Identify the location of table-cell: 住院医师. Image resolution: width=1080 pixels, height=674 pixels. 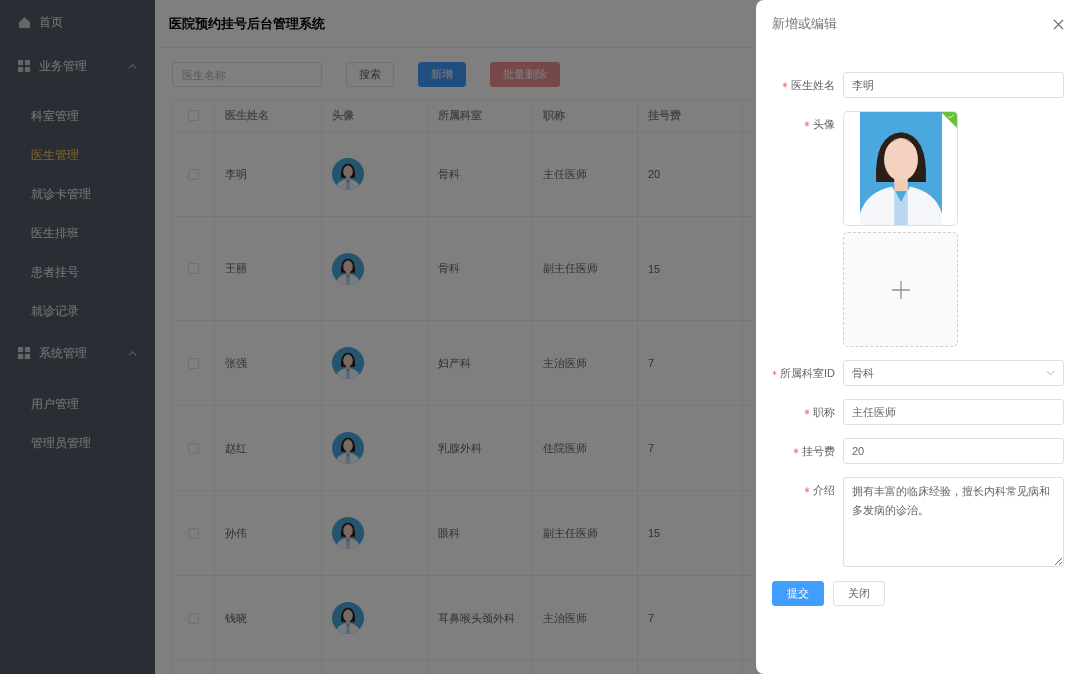
(565, 448).